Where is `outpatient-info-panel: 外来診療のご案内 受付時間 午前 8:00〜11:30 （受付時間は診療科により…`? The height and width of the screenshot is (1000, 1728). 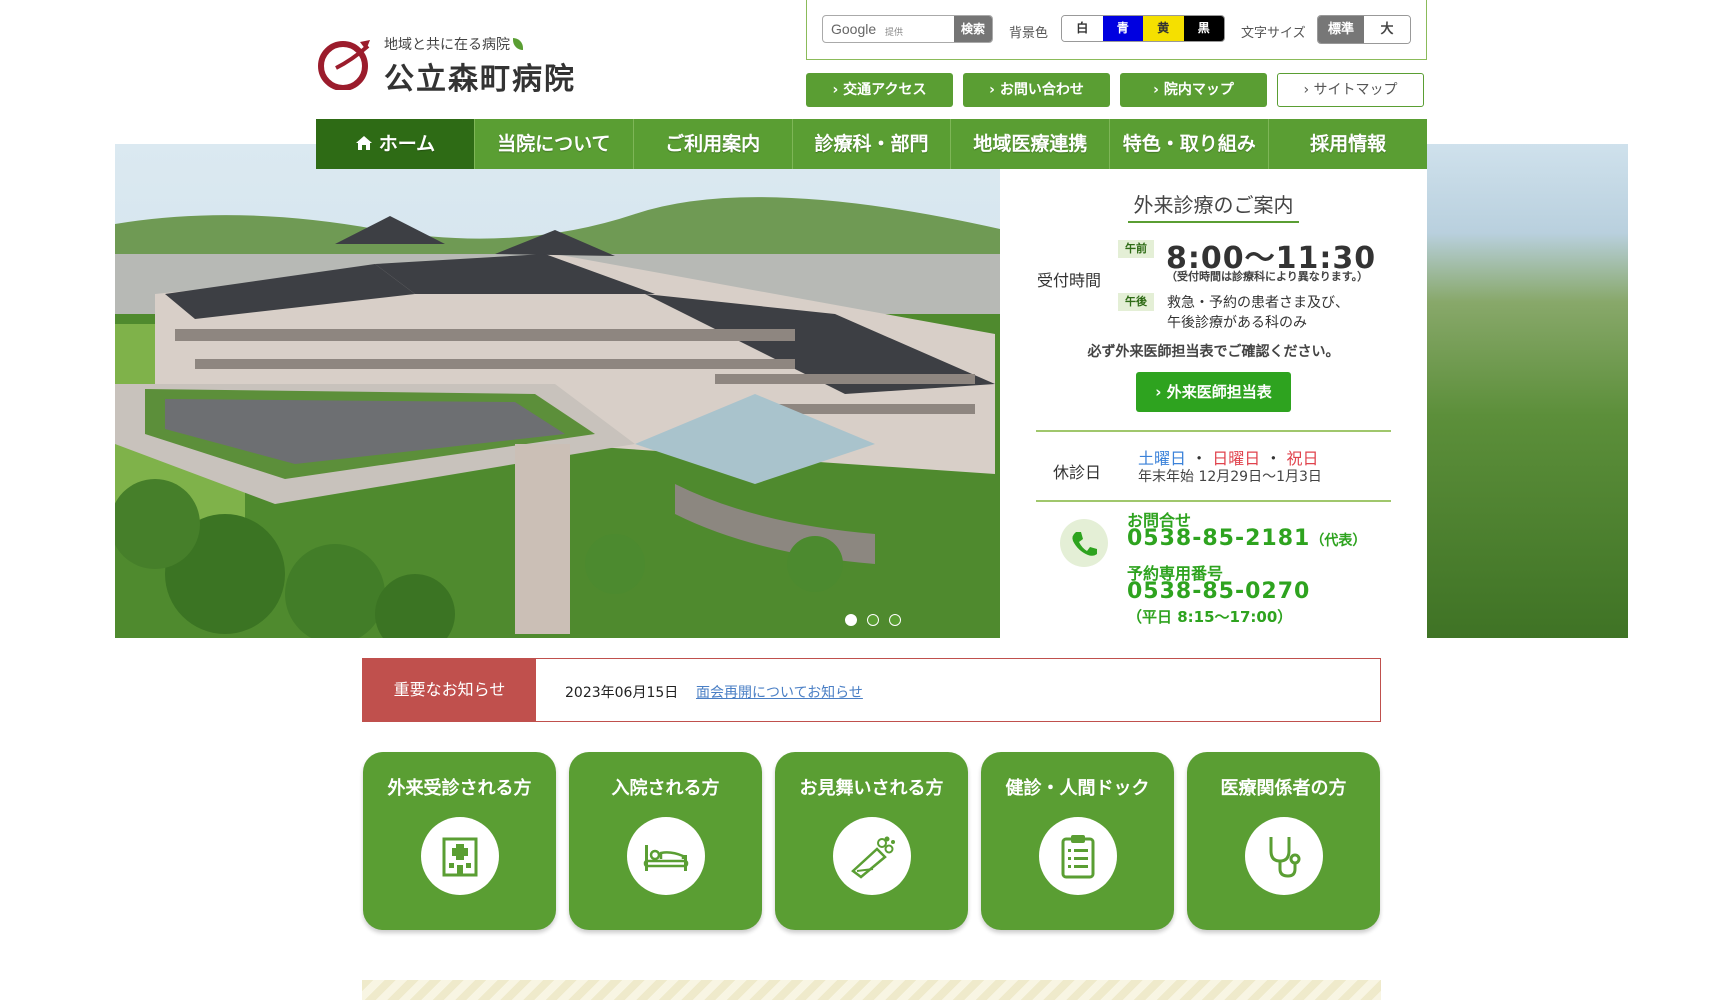 outpatient-info-panel: 外来診療のご案内 受付時間 午前 8:00〜11:30 （受付時間は診療科により… is located at coordinates (1213, 403).